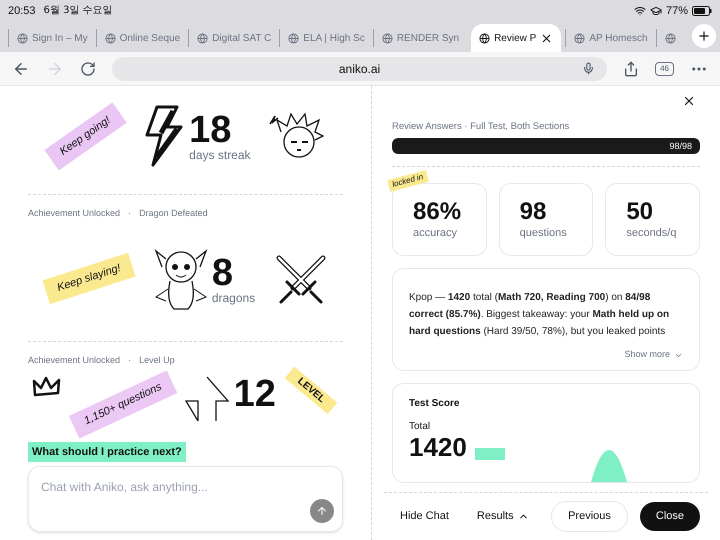  Describe the element at coordinates (489, 454) in the screenshot. I see `score-change-badge` at that location.